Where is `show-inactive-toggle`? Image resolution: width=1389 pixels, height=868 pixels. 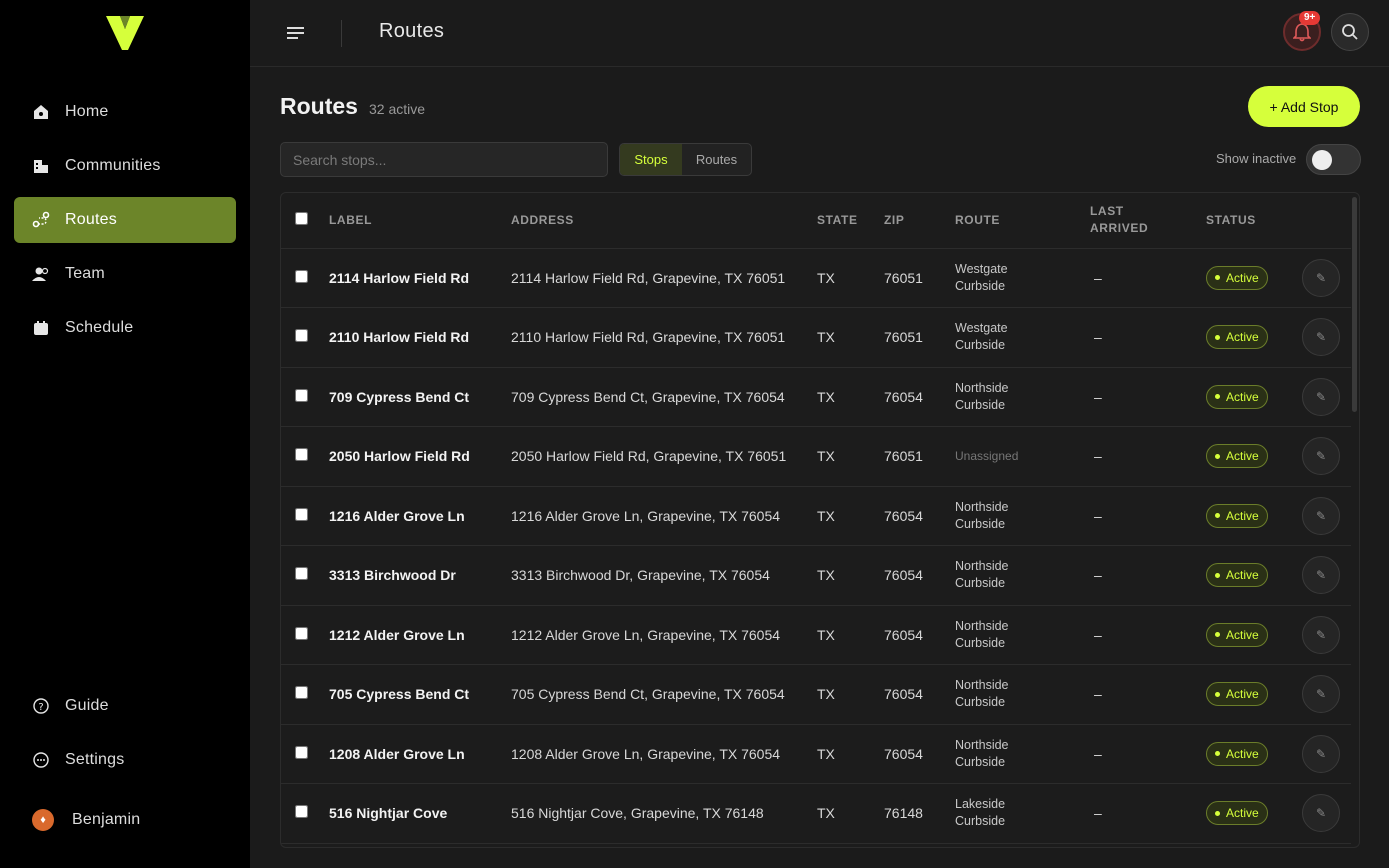 show-inactive-toggle is located at coordinates (1333, 159).